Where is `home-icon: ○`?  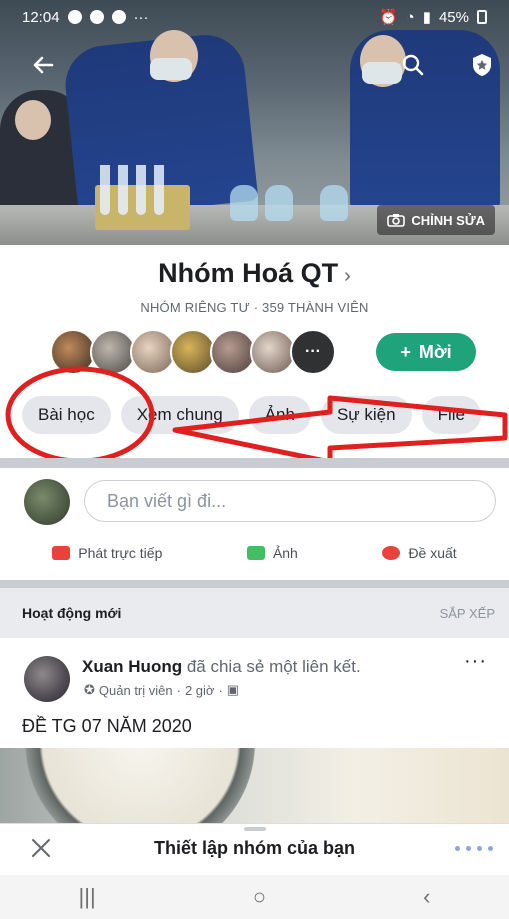 home-icon: ○ is located at coordinates (259, 897).